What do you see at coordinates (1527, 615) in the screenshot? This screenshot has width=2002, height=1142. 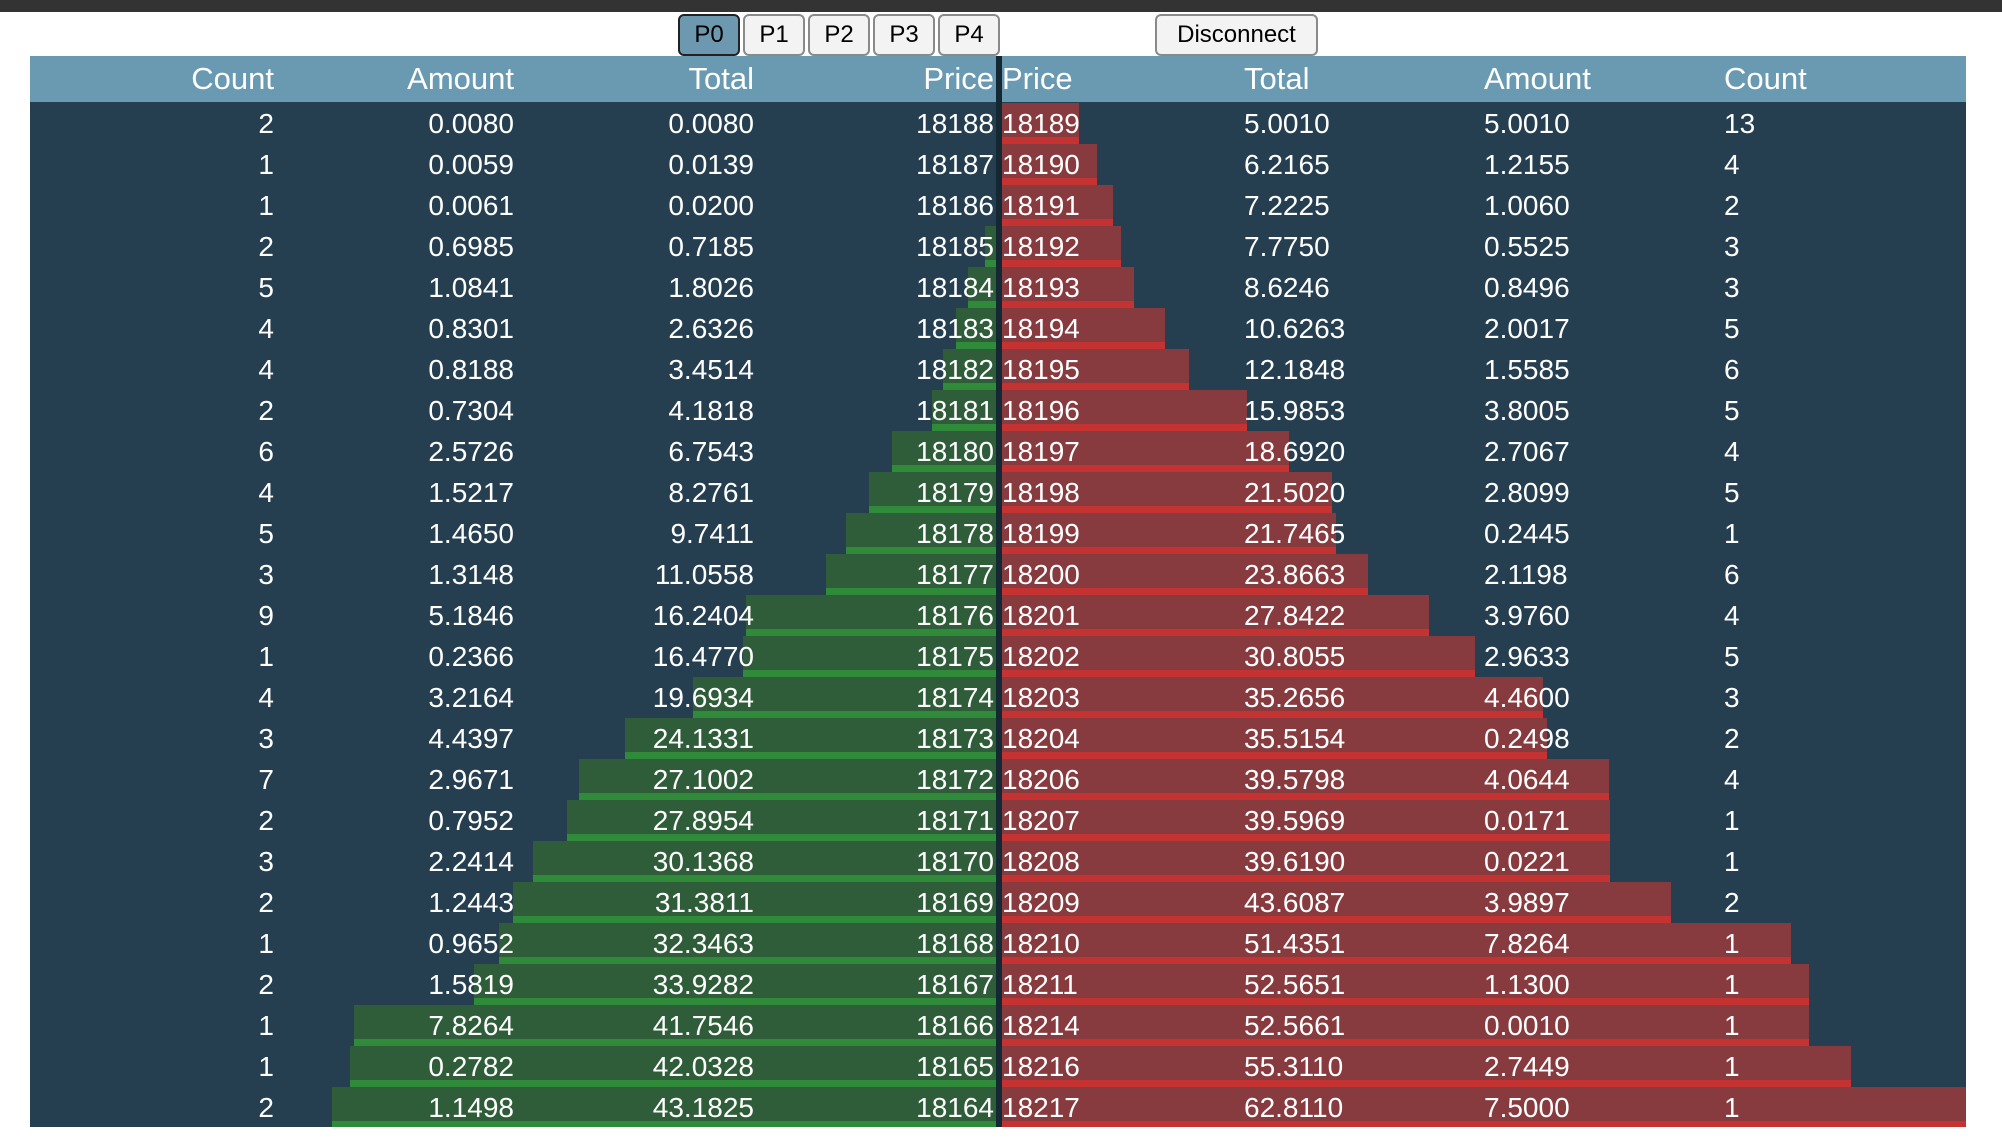 I see `ask-amount-cell: 3.9760` at bounding box center [1527, 615].